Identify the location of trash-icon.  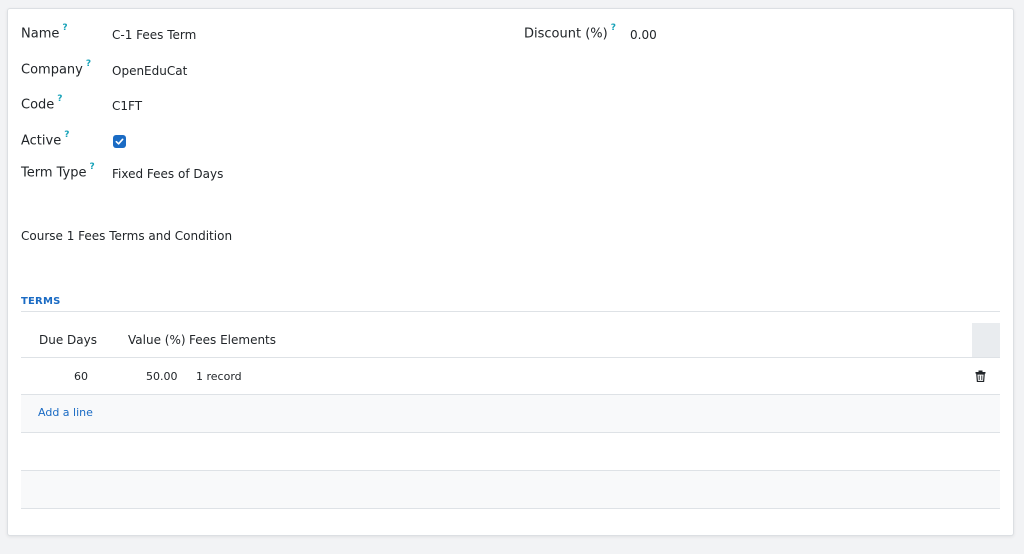
(980, 376).